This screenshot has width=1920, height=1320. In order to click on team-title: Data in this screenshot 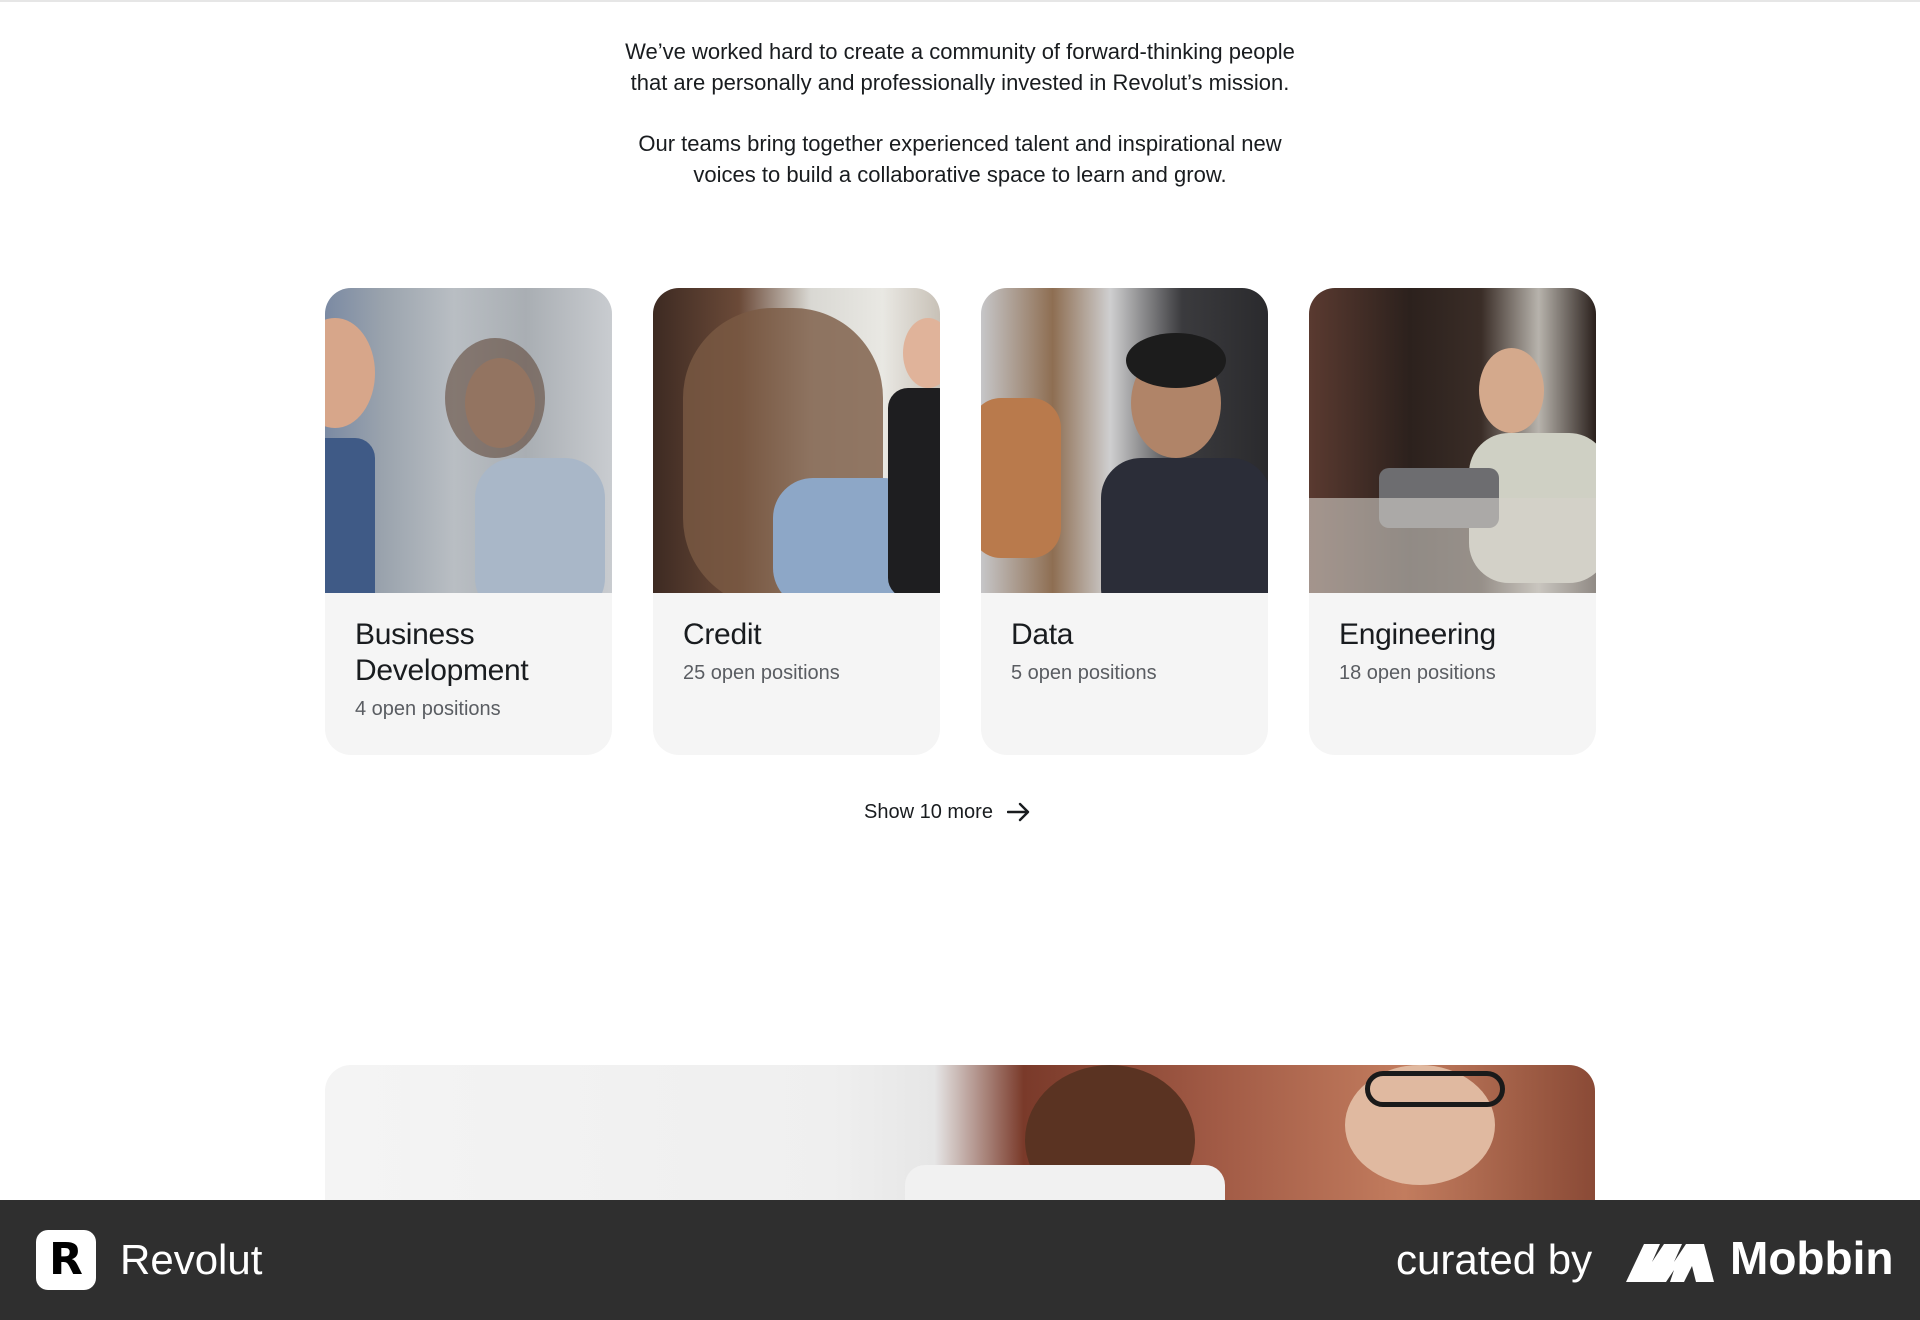, I will do `click(1042, 634)`.